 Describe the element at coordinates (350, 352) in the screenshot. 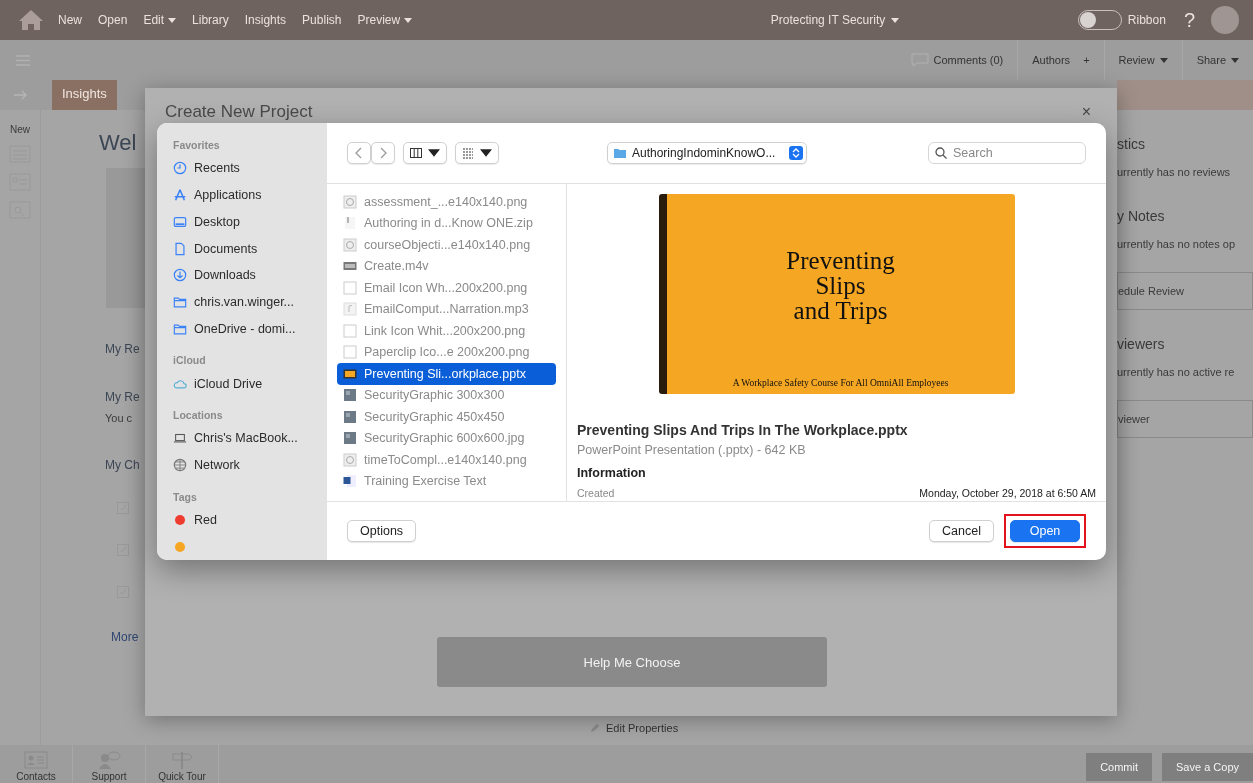

I see `blank-file-icon` at that location.